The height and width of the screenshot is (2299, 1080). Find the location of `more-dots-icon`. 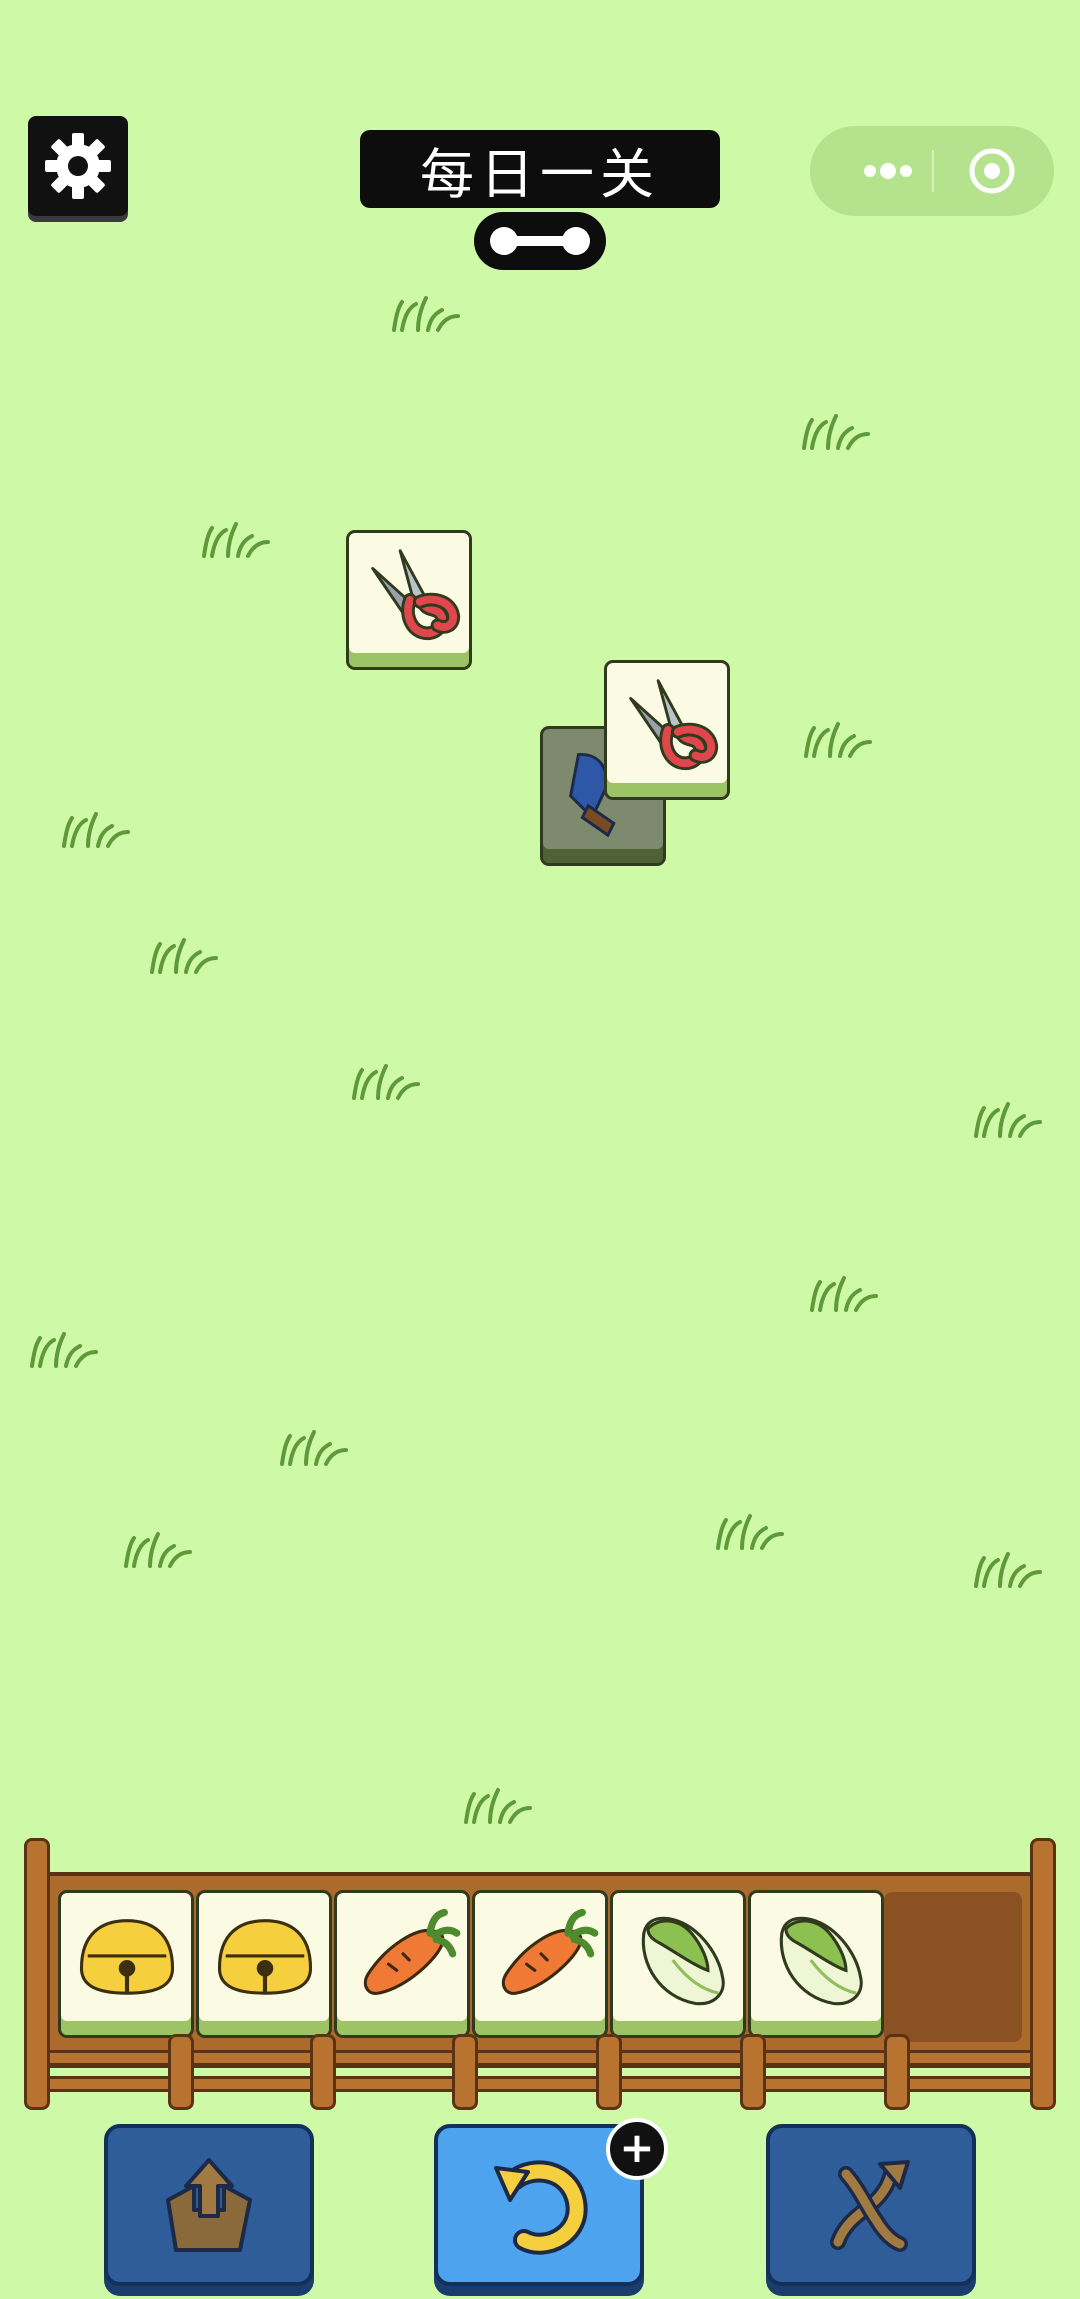

more-dots-icon is located at coordinates (888, 171).